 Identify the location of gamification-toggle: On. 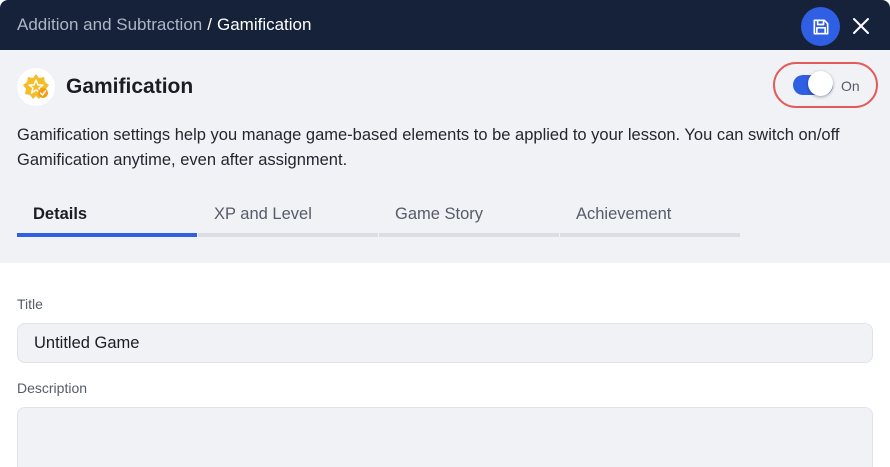
(825, 85).